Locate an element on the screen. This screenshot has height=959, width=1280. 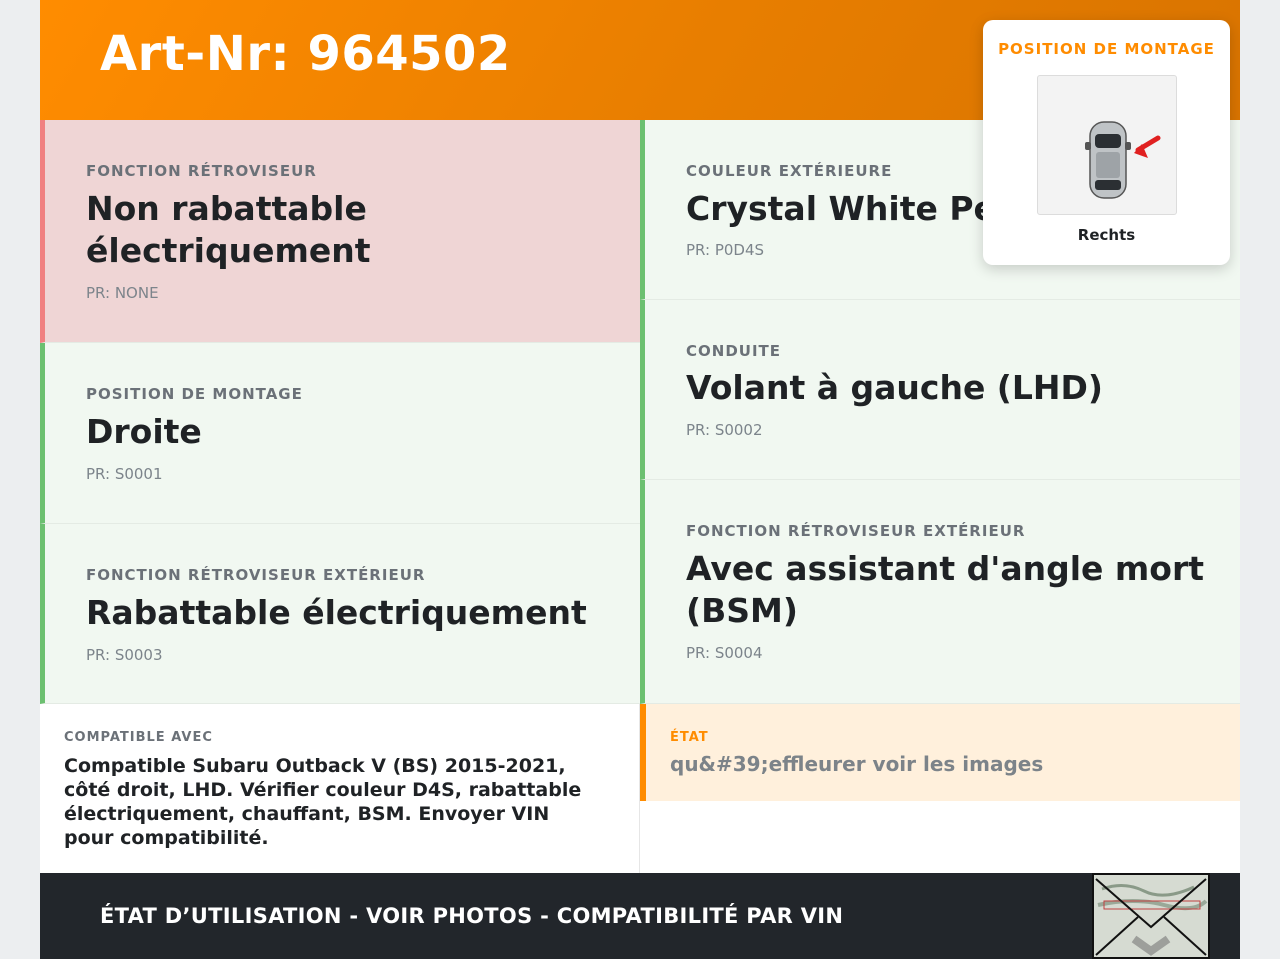
spec-value: Non rabattable is located at coordinates (226, 208).